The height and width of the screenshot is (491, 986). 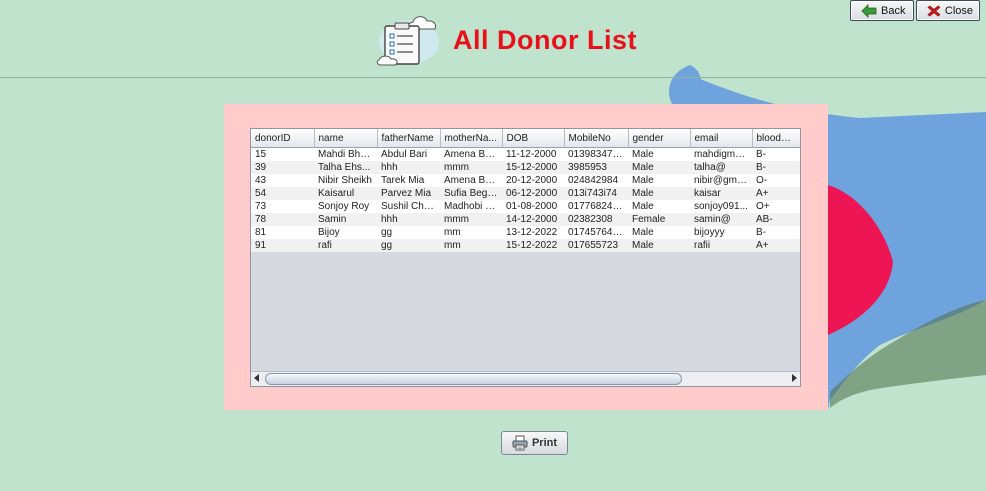 I want to click on title-bar: All Donor List, so click(x=506, y=40).